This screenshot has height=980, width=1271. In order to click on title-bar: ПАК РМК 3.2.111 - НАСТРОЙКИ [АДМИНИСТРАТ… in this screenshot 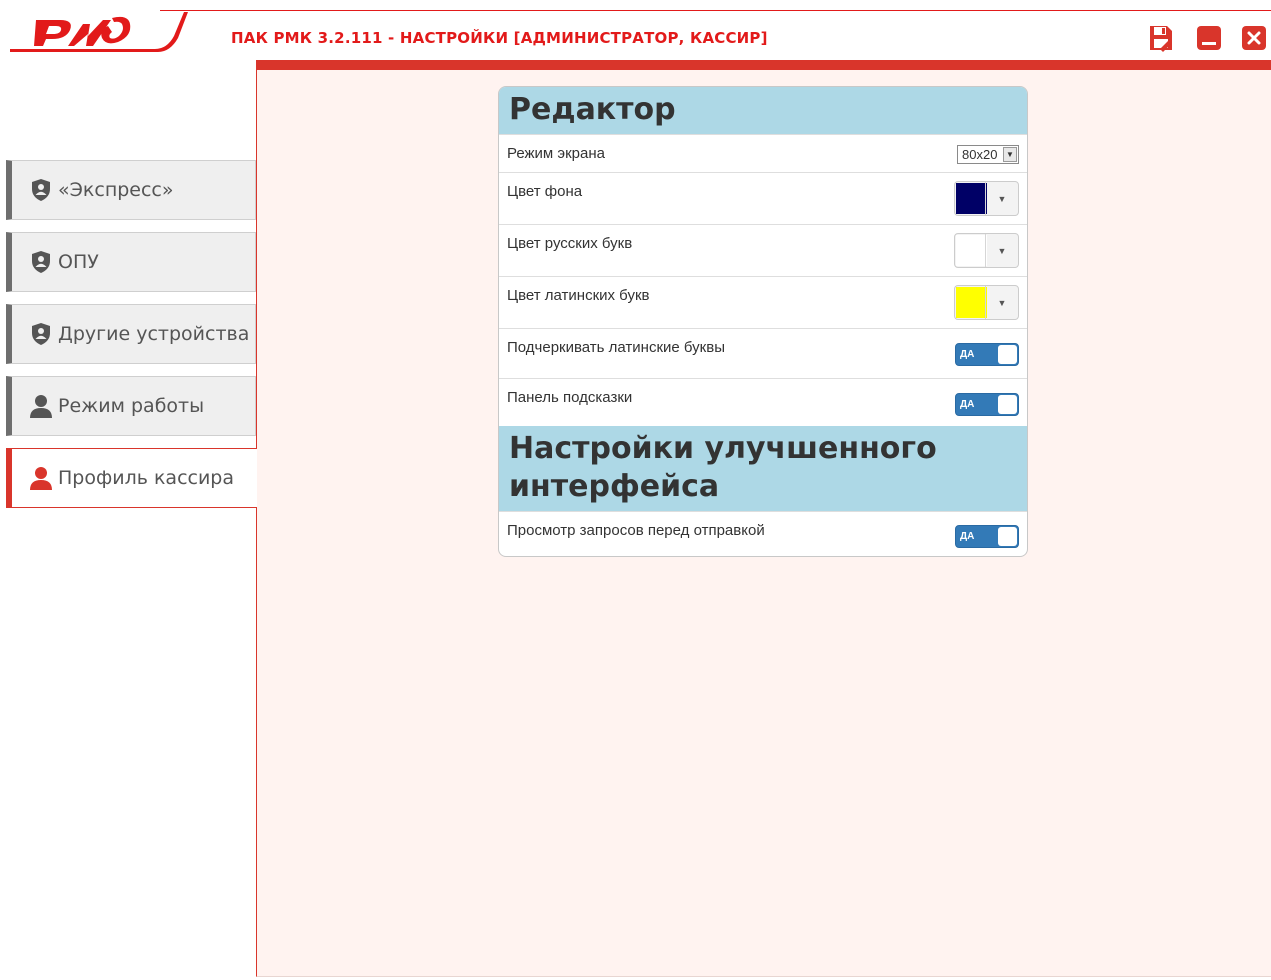, I will do `click(635, 29)`.